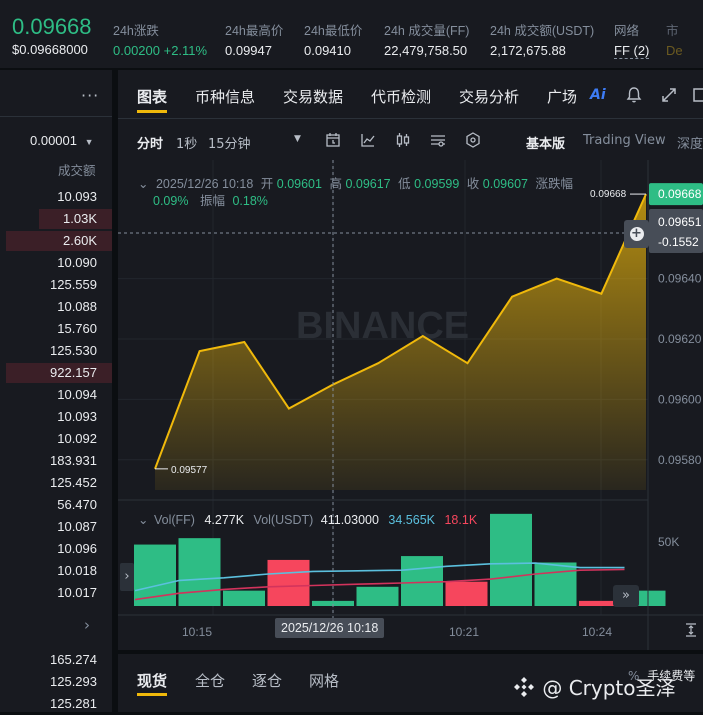 The width and height of the screenshot is (703, 715). Describe the element at coordinates (624, 140) in the screenshot. I see `tradingview-toggle: Trading View` at that location.